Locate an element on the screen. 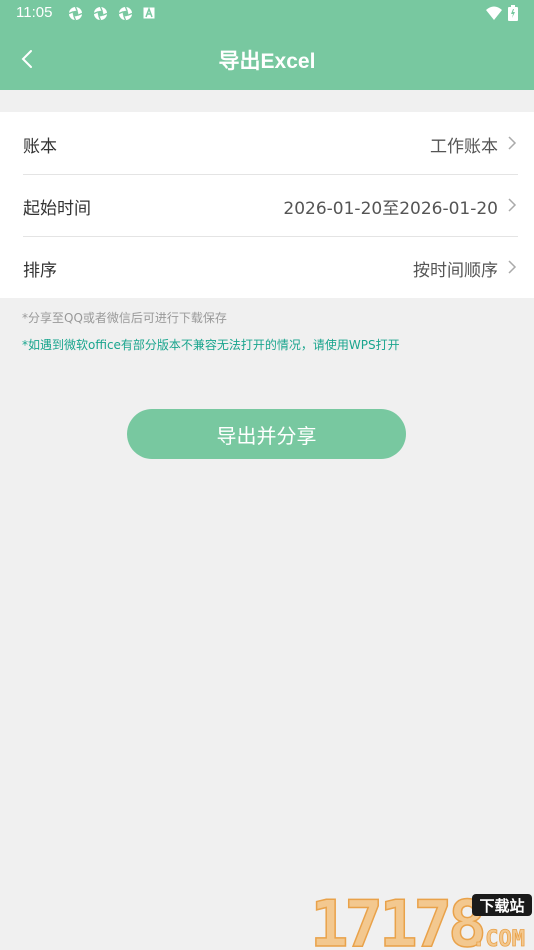 The image size is (534, 950). app-bar: 导出Excel is located at coordinates (267, 58).